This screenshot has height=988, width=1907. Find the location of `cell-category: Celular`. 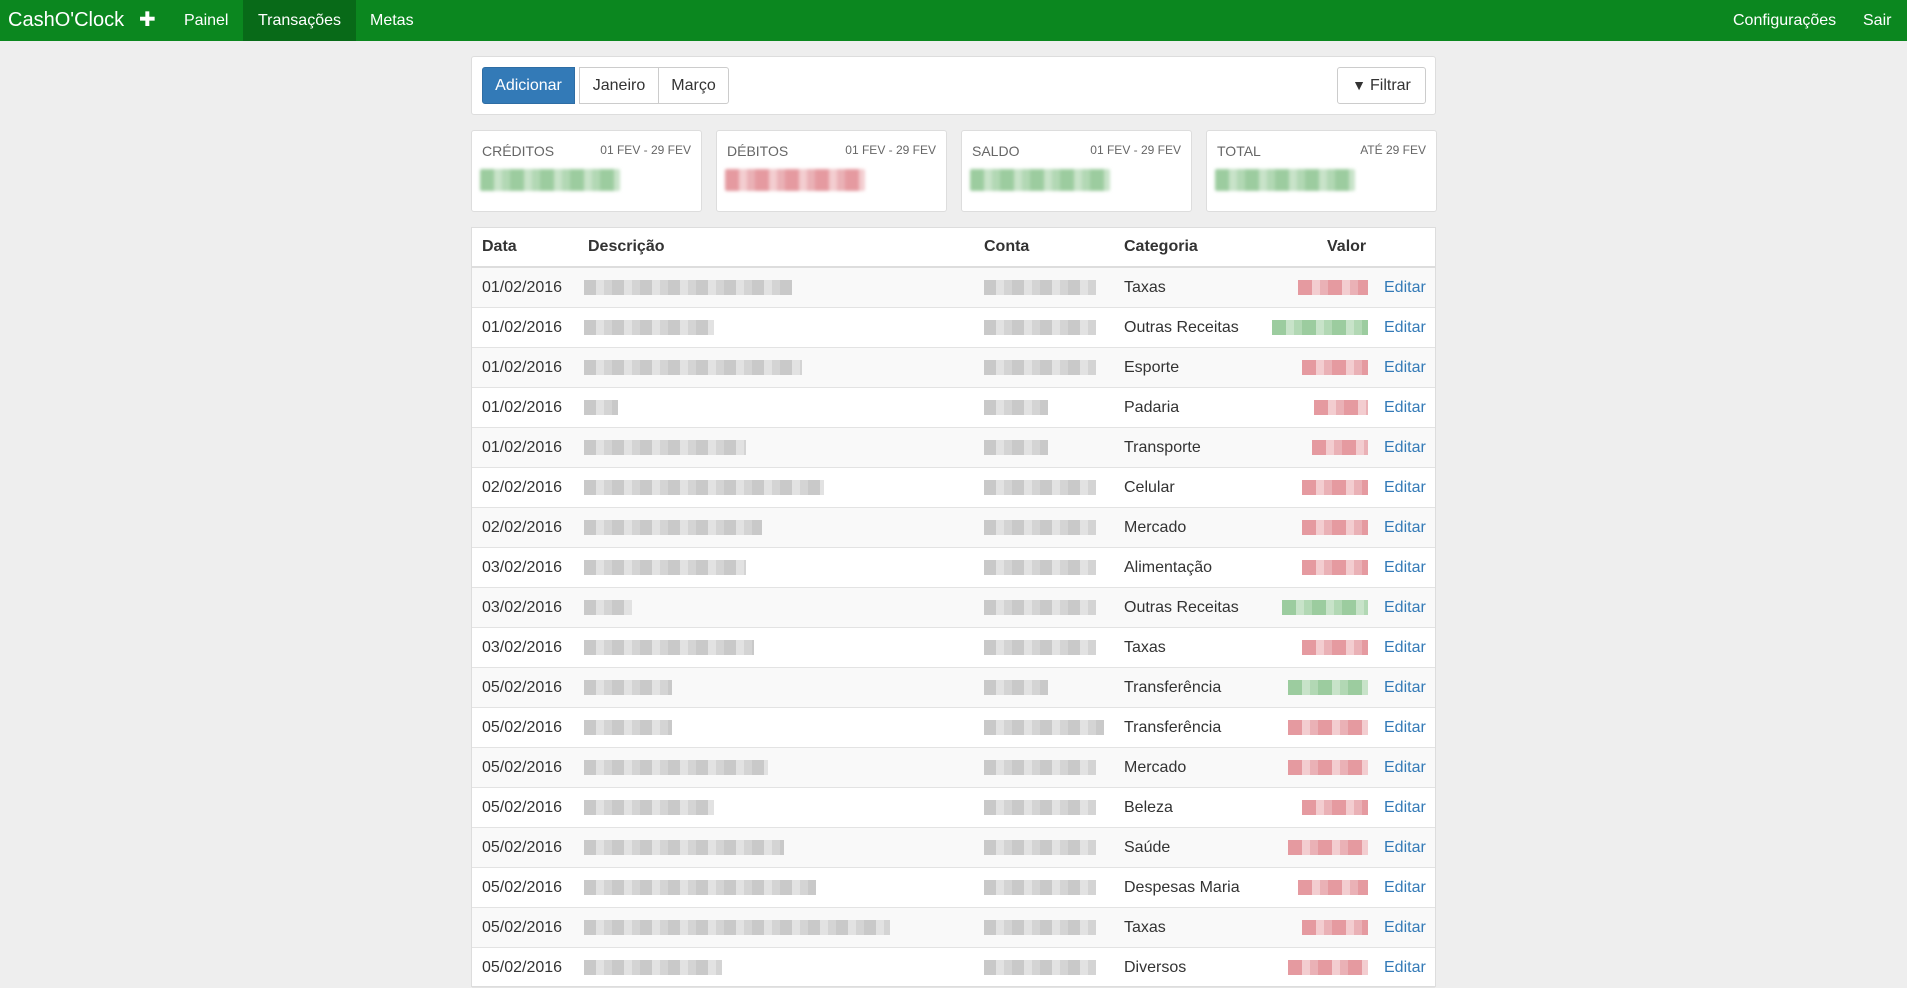

cell-category: Celular is located at coordinates (1149, 487).